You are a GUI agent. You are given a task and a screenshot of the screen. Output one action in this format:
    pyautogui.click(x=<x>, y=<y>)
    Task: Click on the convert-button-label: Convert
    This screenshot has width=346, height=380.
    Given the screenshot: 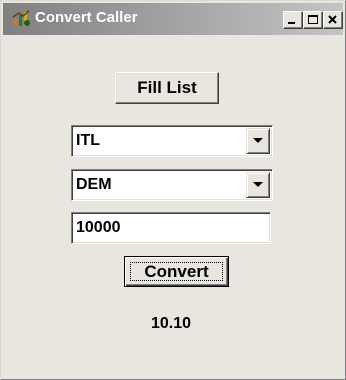 What is the action you would take?
    pyautogui.click(x=176, y=271)
    